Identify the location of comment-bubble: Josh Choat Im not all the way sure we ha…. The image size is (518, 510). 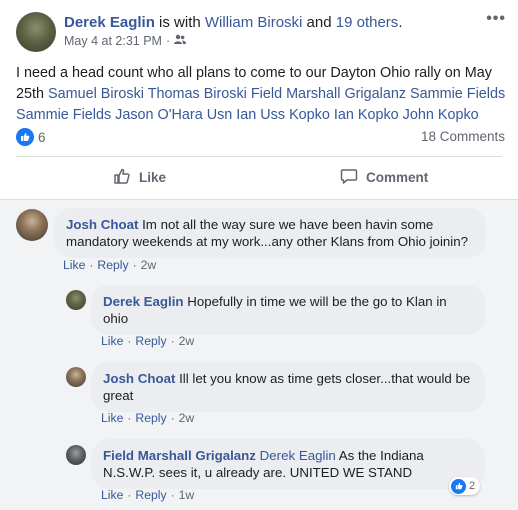
(270, 233).